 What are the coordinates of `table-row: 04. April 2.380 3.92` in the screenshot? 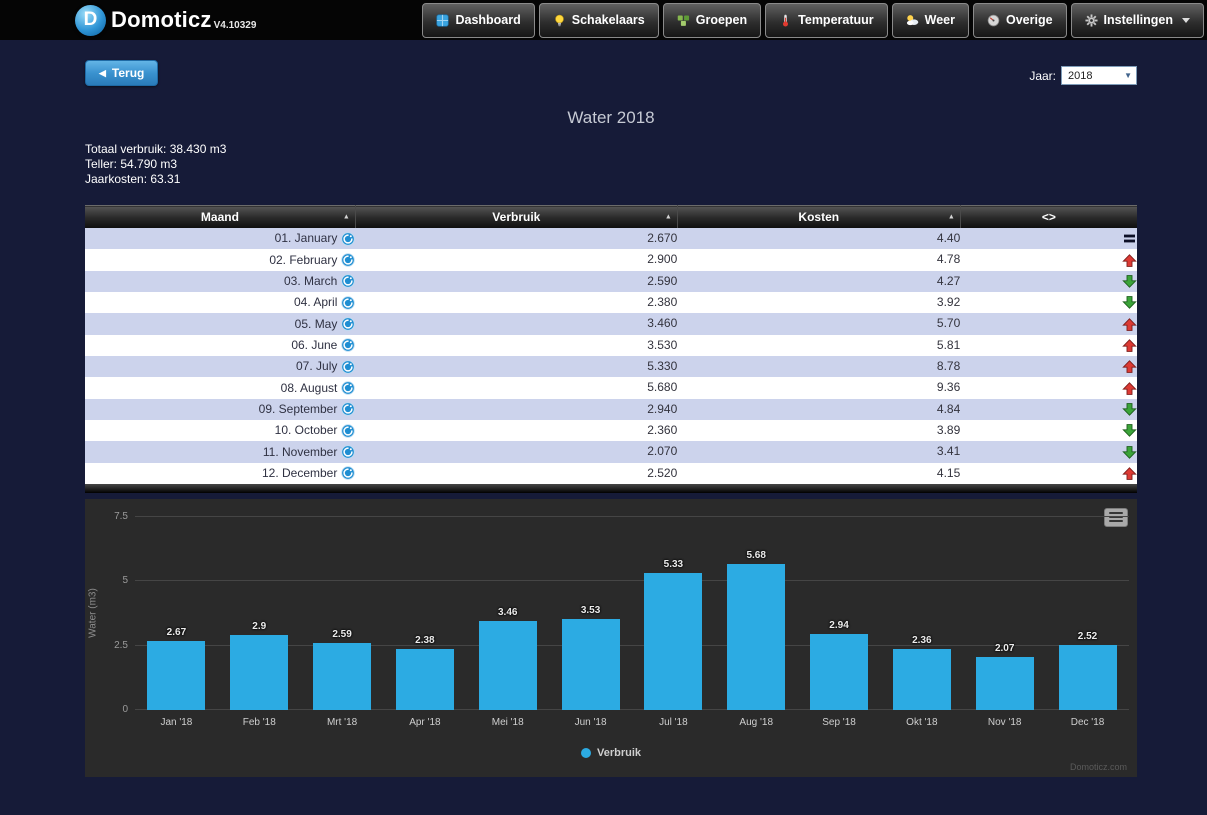 It's located at (611, 302).